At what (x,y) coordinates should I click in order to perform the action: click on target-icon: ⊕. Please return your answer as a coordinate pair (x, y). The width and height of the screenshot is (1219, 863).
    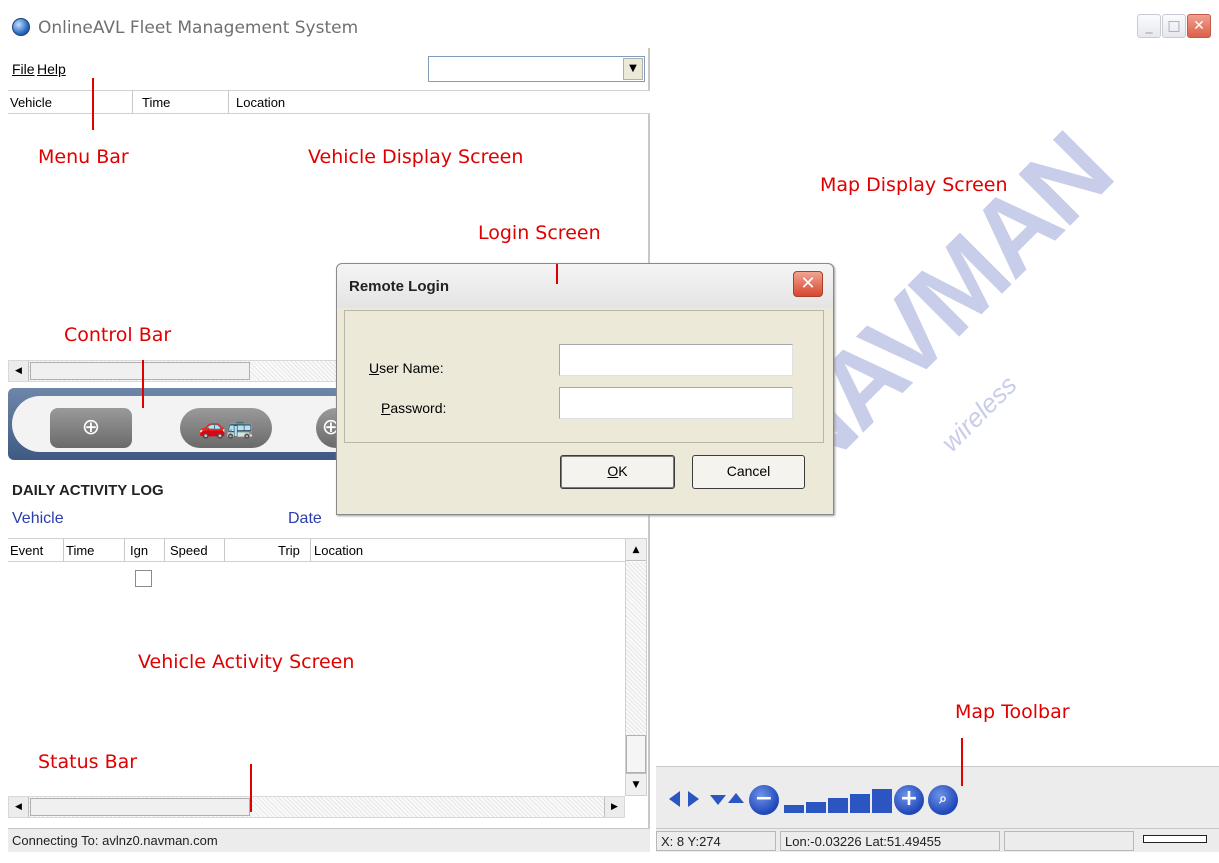
    Looking at the image, I should click on (91, 428).